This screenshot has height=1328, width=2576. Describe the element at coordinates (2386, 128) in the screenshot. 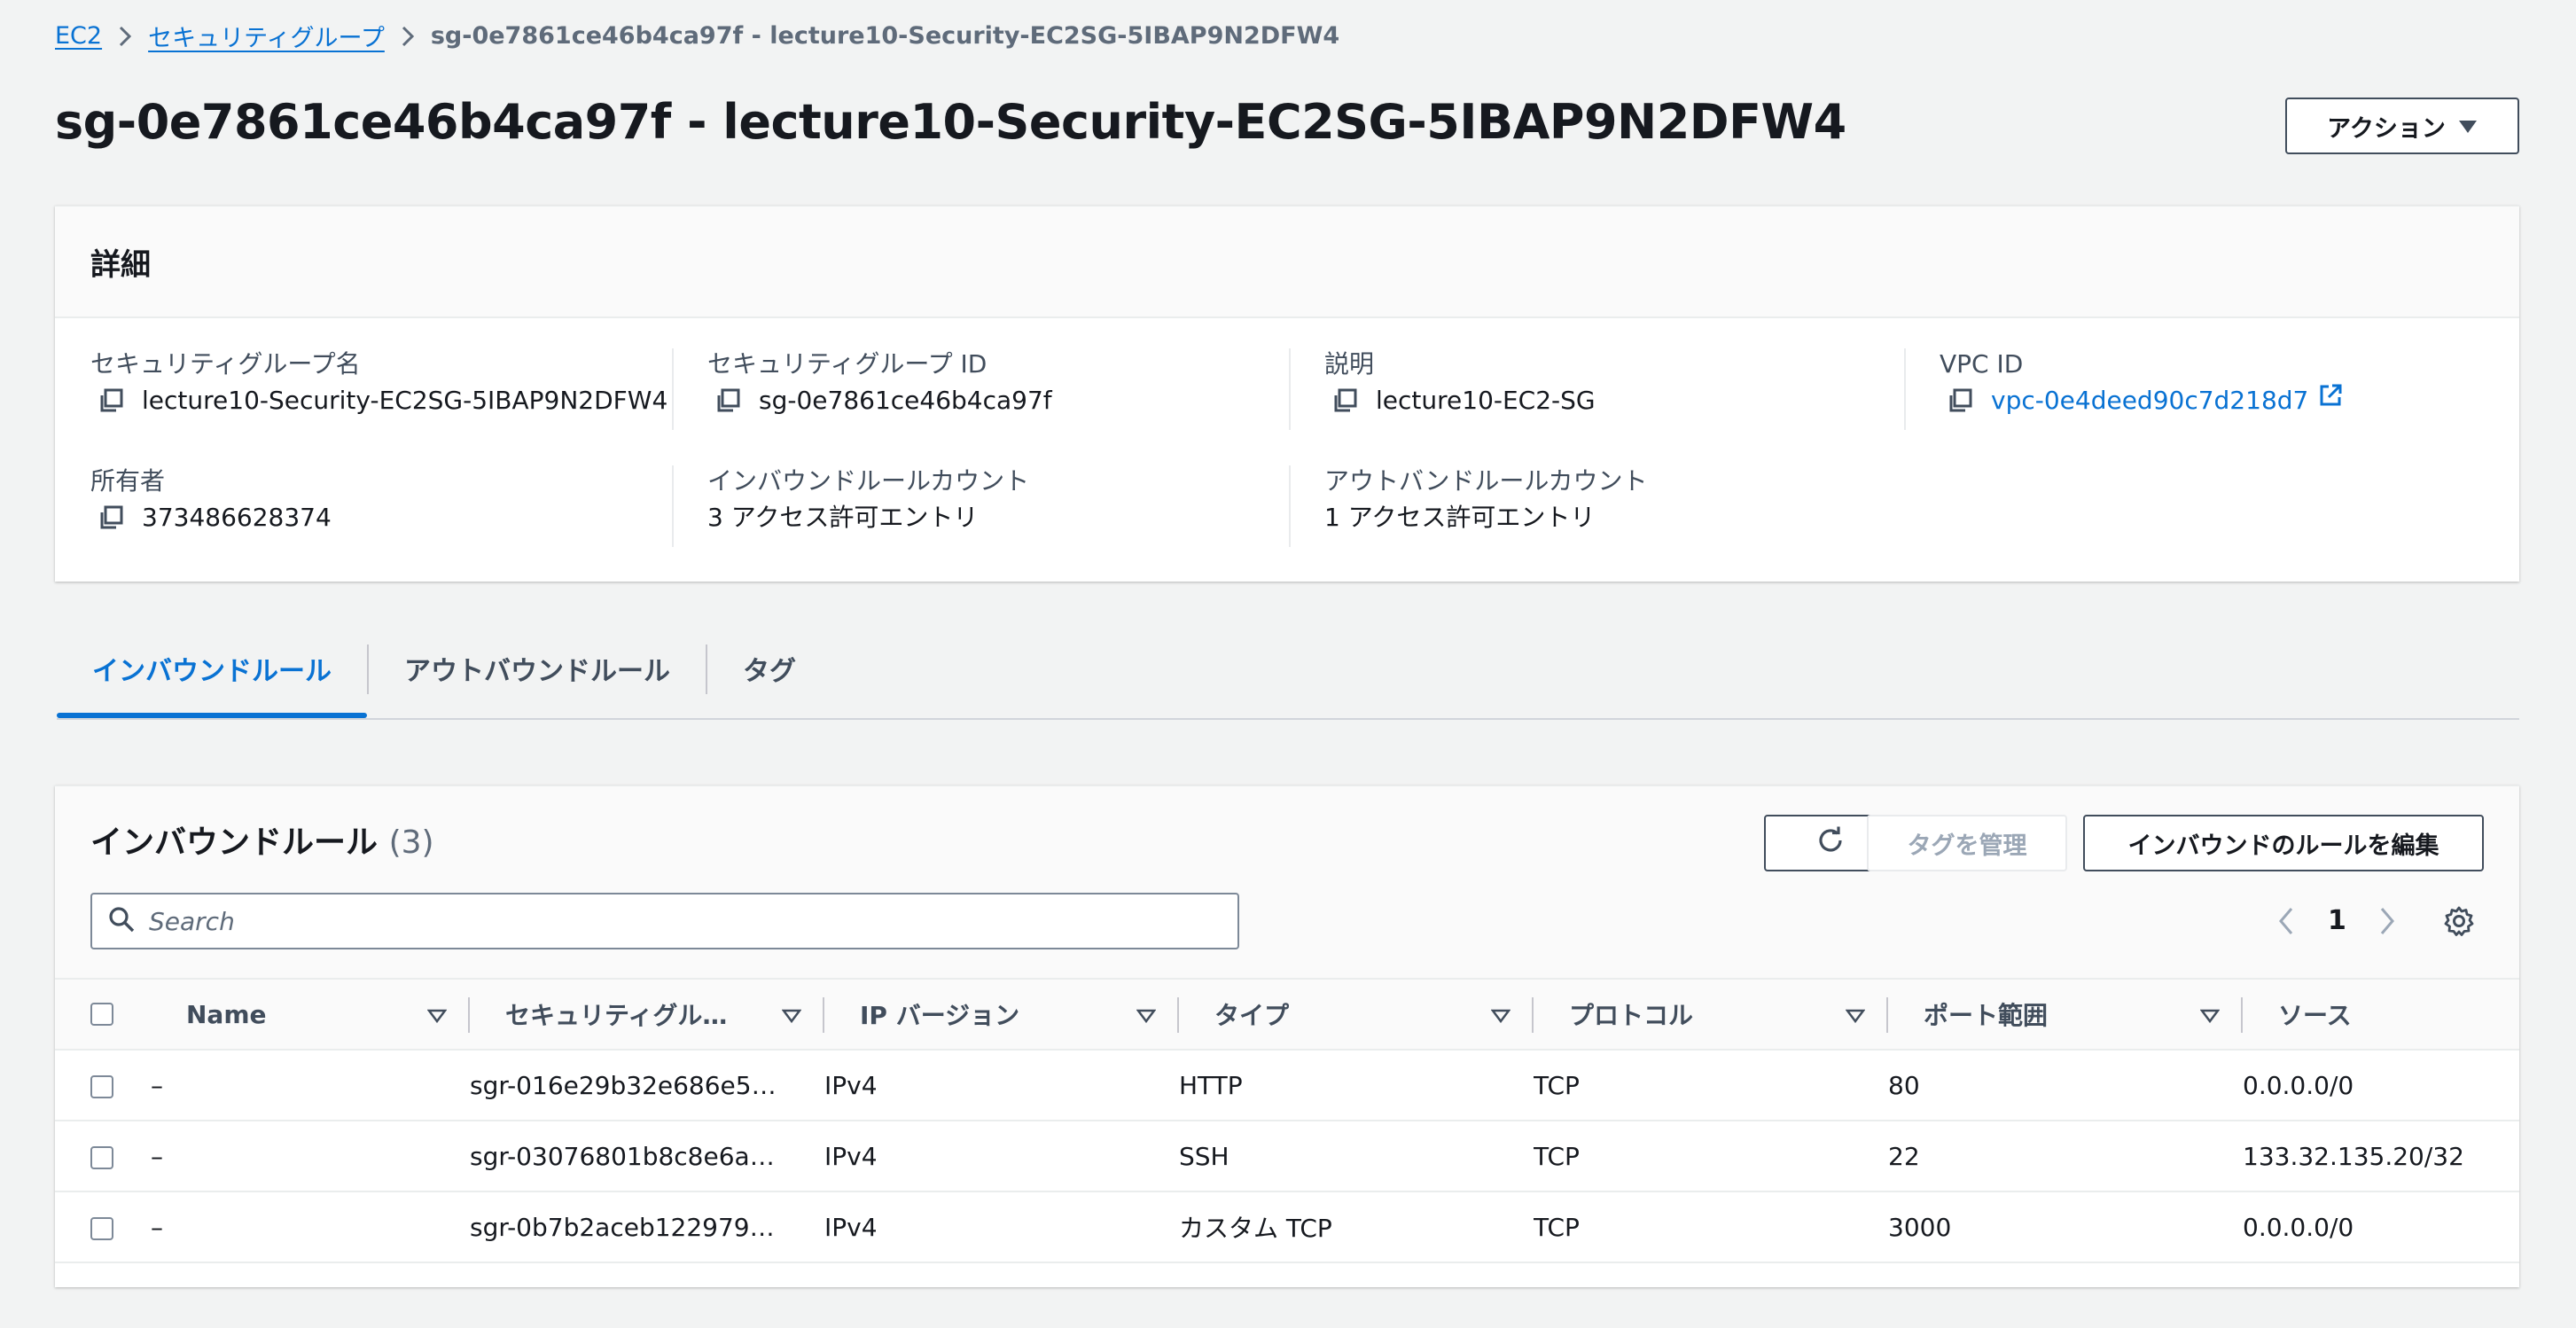

I see `actions-button-label: アクション` at that location.